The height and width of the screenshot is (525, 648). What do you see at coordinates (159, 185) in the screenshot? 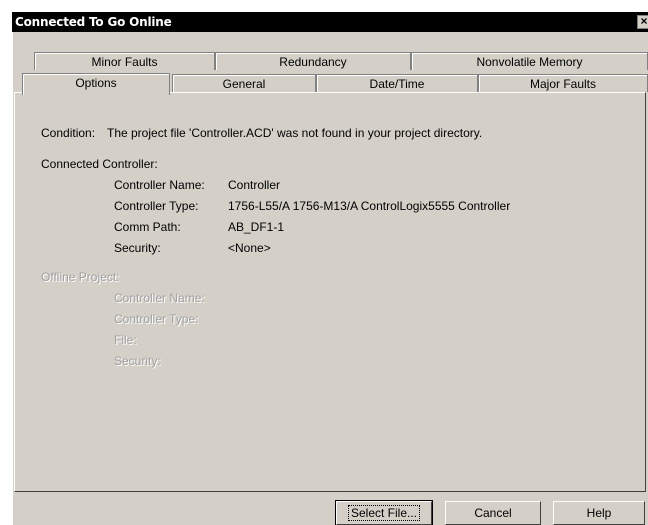
I see `controller-name-label: Controller Name:` at bounding box center [159, 185].